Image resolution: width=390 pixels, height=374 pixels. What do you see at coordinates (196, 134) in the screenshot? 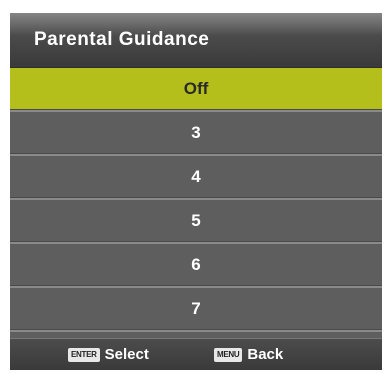
I see `option-3: 3` at bounding box center [196, 134].